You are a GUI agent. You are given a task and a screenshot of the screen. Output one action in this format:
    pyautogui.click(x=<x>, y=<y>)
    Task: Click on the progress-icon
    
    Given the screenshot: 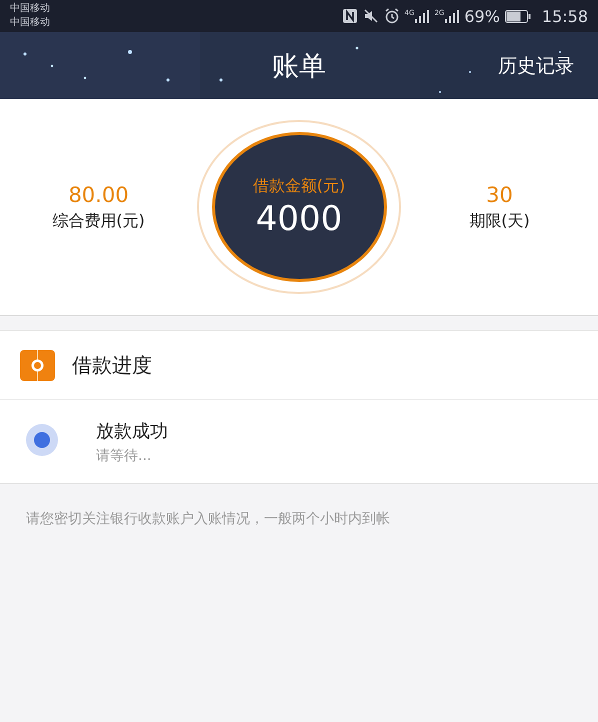 What is the action you would take?
    pyautogui.click(x=37, y=365)
    